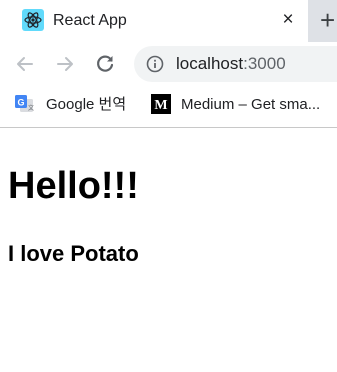  Describe the element at coordinates (90, 20) in the screenshot. I see `tab-title: React App` at that location.